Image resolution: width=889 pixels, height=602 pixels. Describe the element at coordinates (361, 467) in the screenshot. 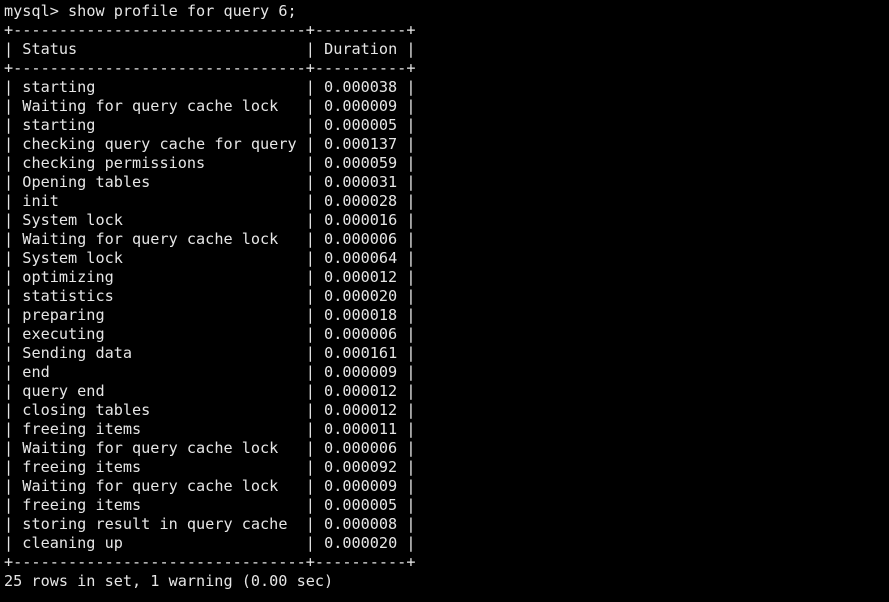

I see `duration-cell: 0.000092` at that location.